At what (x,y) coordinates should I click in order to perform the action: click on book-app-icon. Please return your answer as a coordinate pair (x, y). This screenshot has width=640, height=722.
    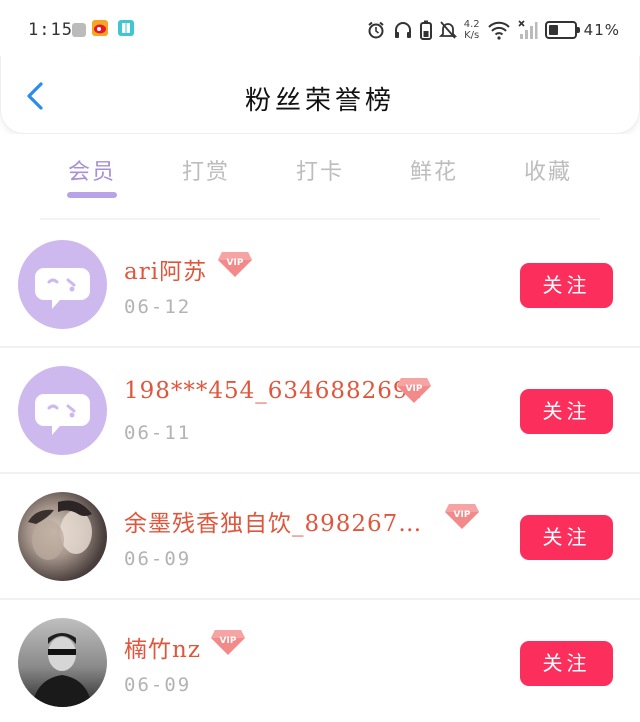
    Looking at the image, I should click on (126, 28).